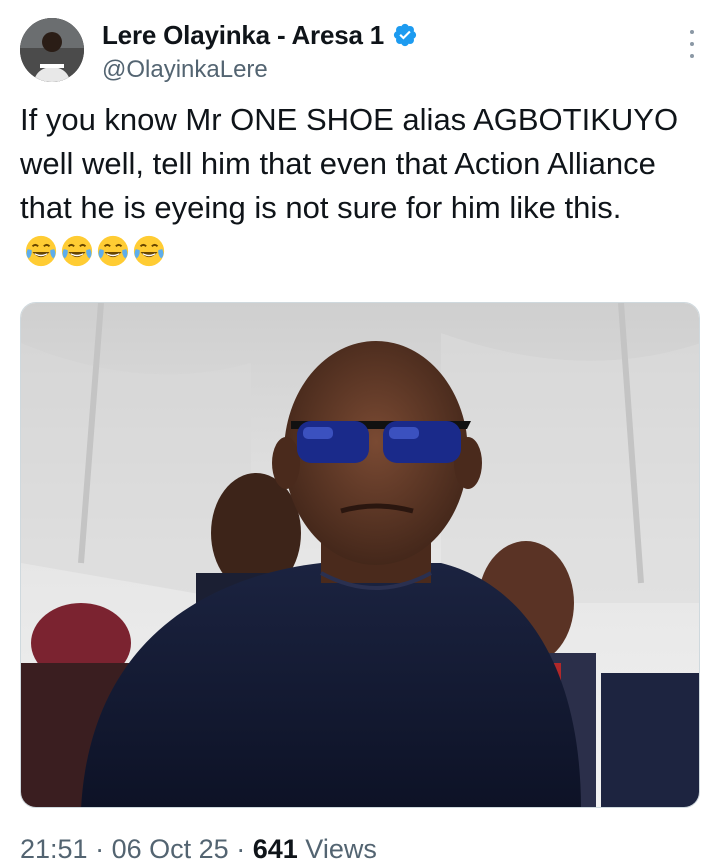 The width and height of the screenshot is (720, 868). I want to click on avatar, so click(52, 50).